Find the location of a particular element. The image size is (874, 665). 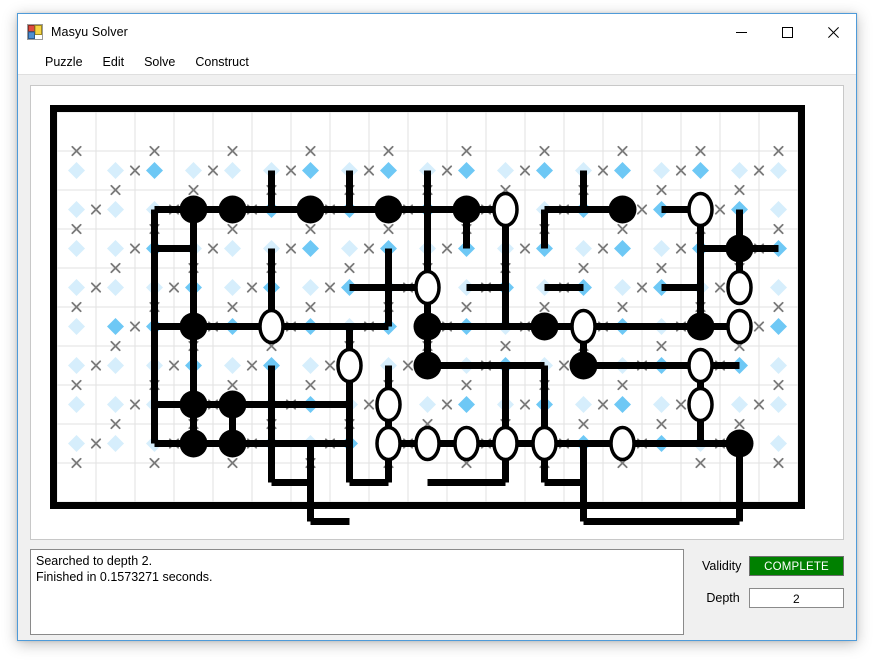

app-icon is located at coordinates (35, 32).